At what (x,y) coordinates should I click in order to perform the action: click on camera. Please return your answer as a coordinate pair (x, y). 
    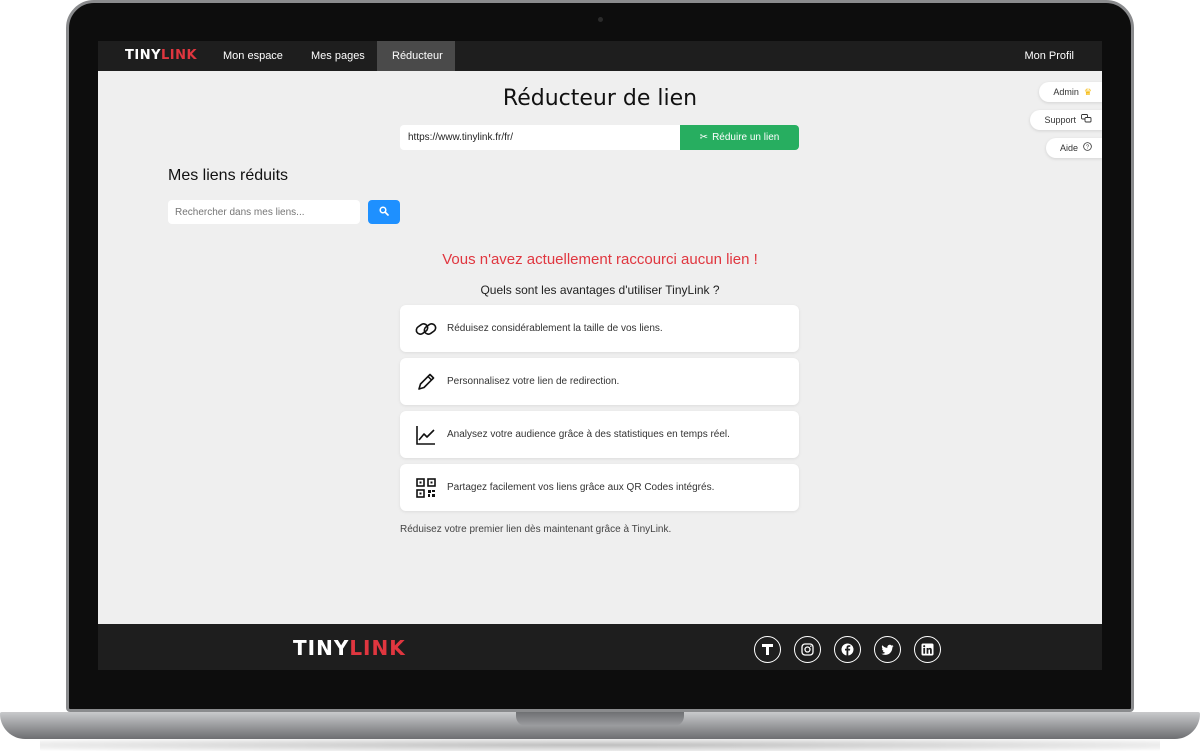
    Looking at the image, I should click on (600, 19).